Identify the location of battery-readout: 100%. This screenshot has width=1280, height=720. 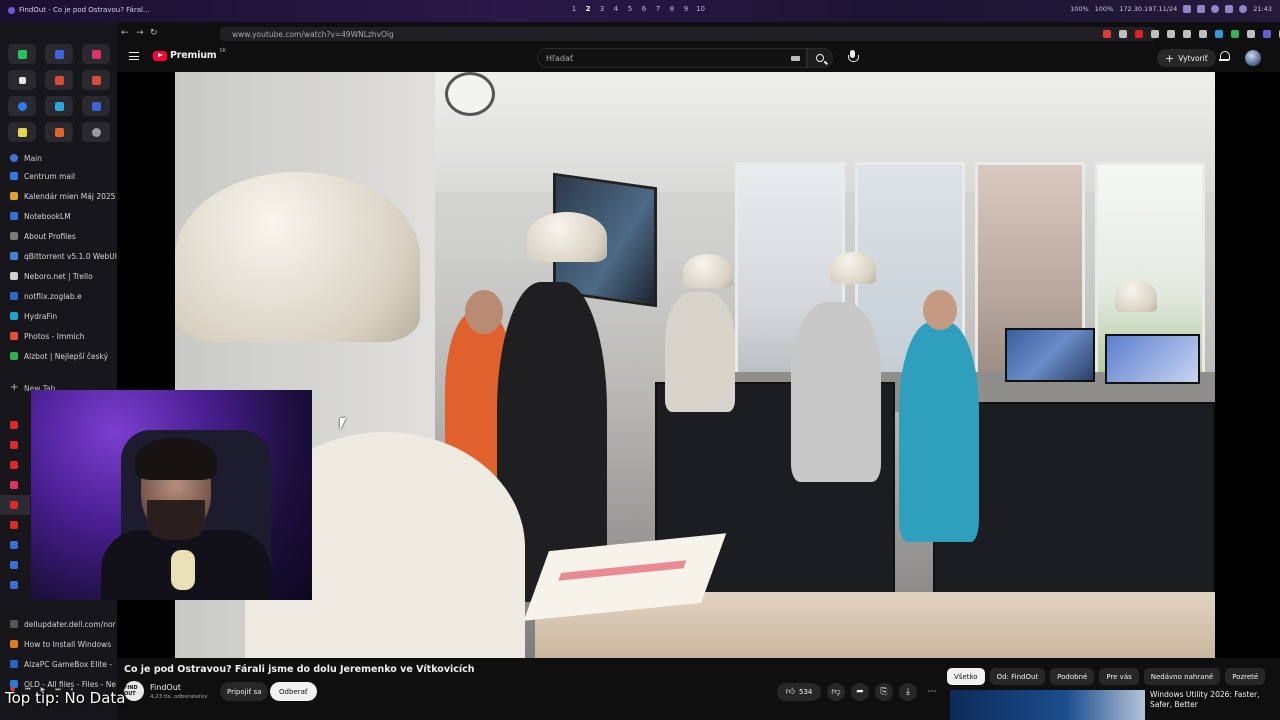
(1104, 9).